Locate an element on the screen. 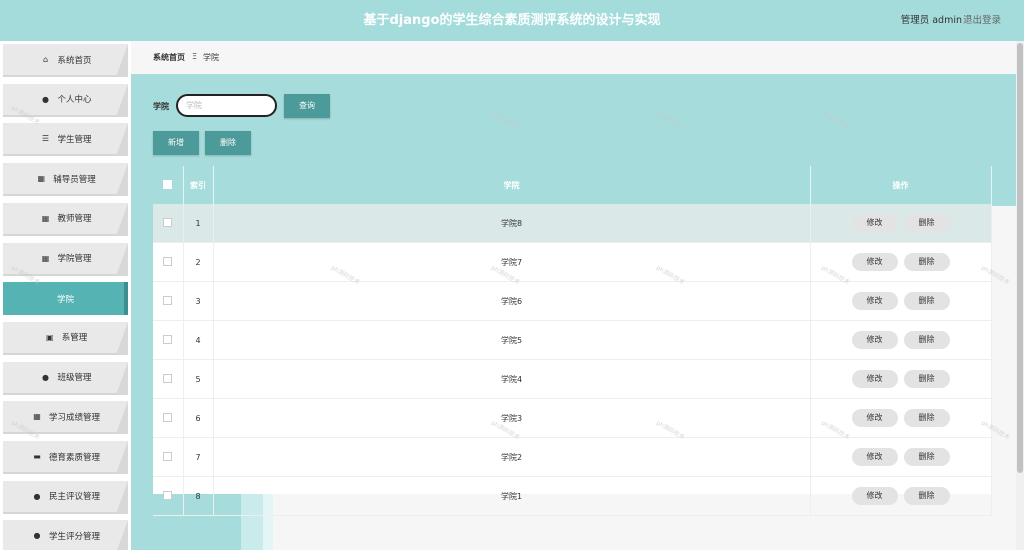  column-header-college: 学院 is located at coordinates (512, 185).